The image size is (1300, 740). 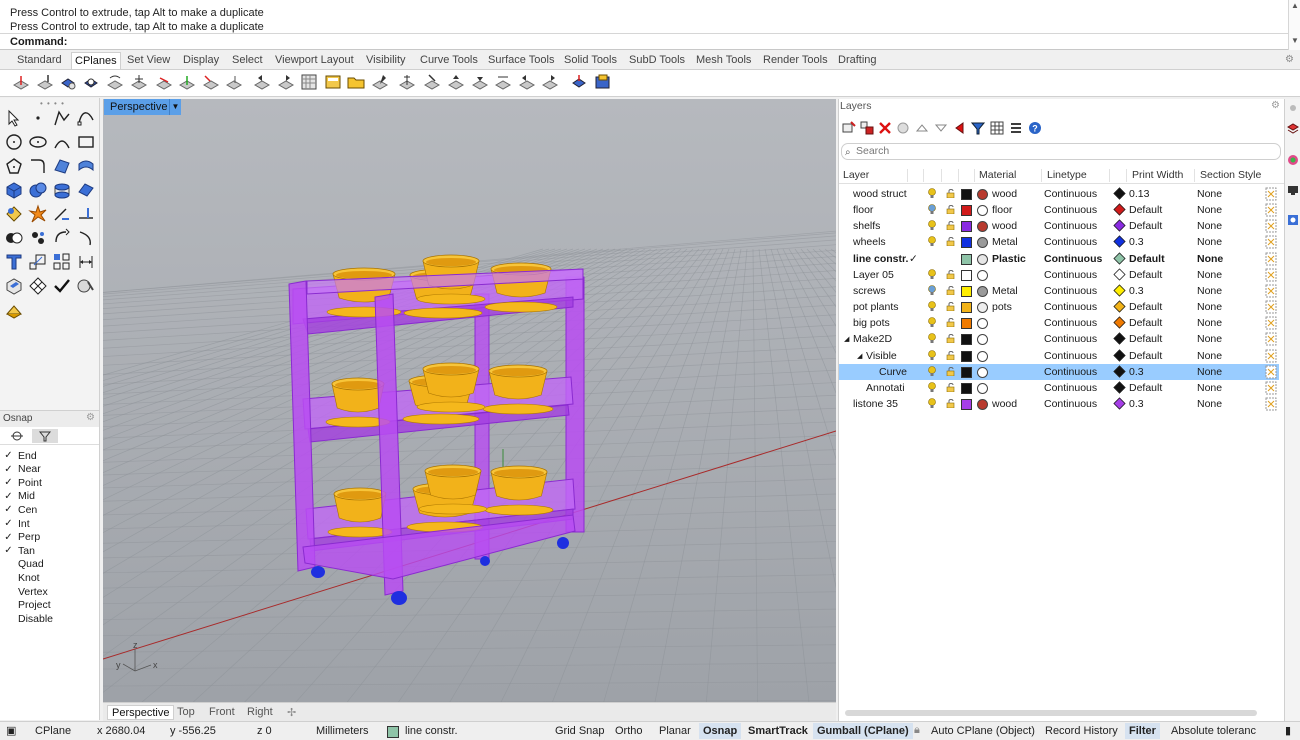 I want to click on panel-options-icon: ⚙, so click(x=1275, y=105).